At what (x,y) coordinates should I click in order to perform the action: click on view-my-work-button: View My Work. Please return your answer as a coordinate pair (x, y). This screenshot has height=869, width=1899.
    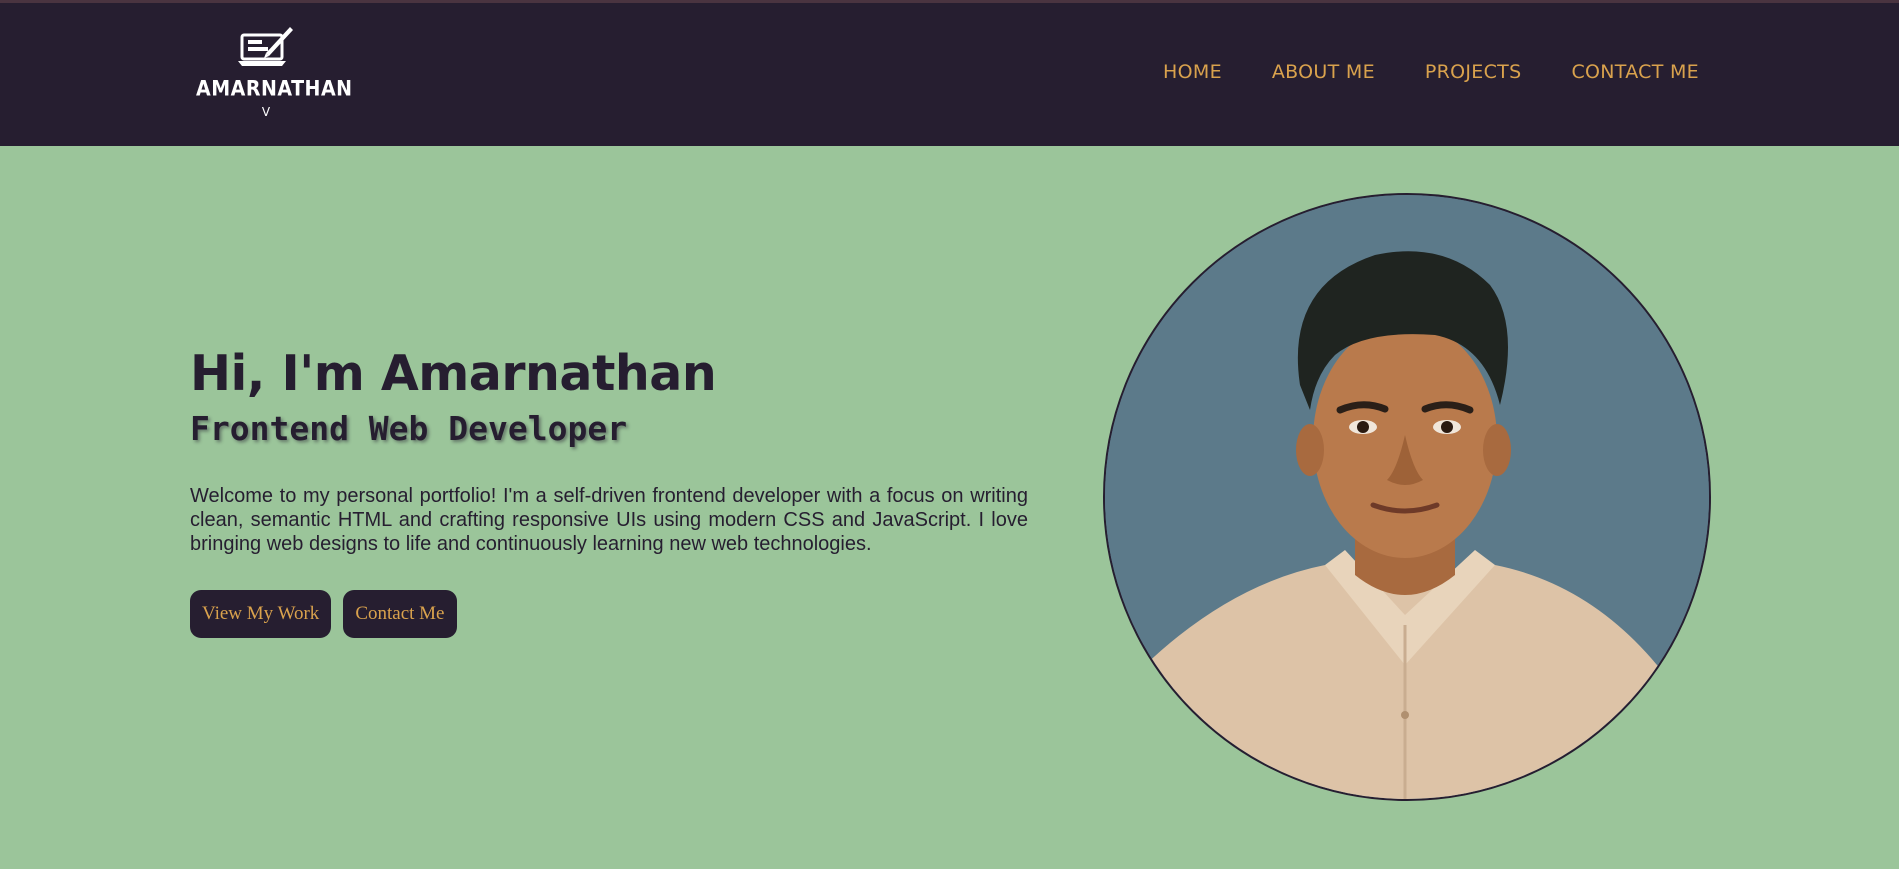
    Looking at the image, I should click on (261, 614).